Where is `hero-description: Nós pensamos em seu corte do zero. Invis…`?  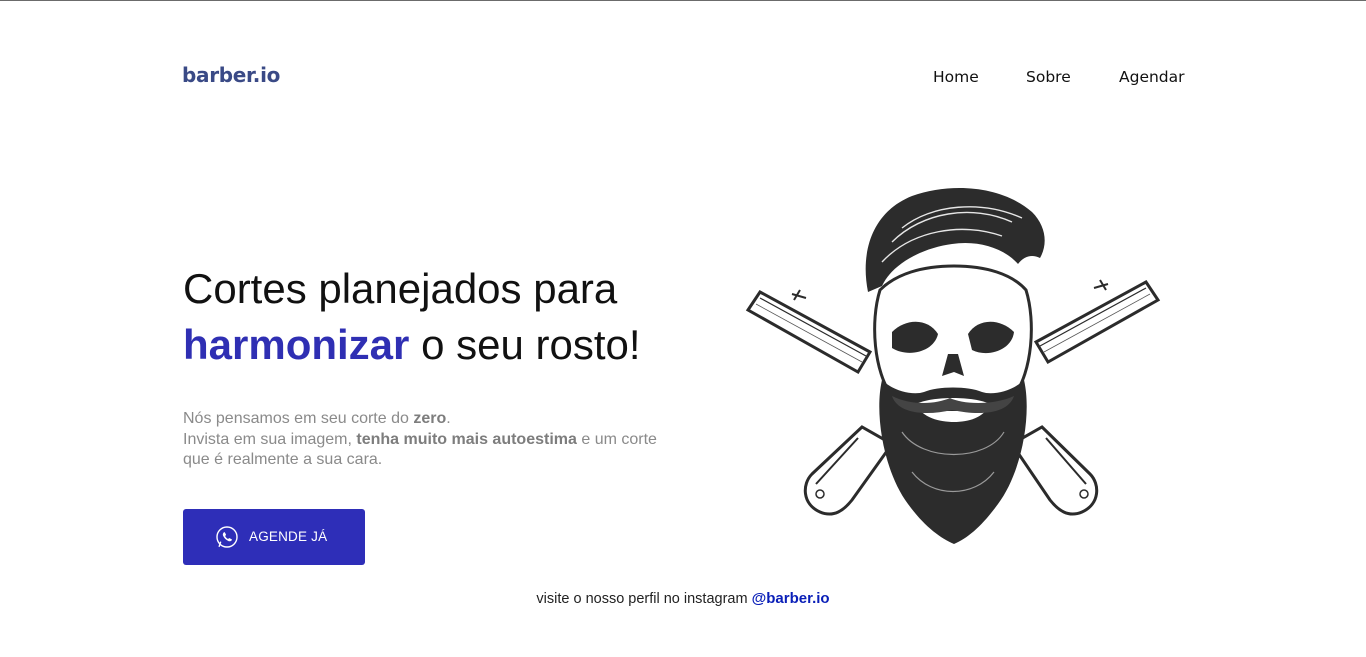 hero-description: Nós pensamos em seu corte do zero. Invis… is located at coordinates (463, 440).